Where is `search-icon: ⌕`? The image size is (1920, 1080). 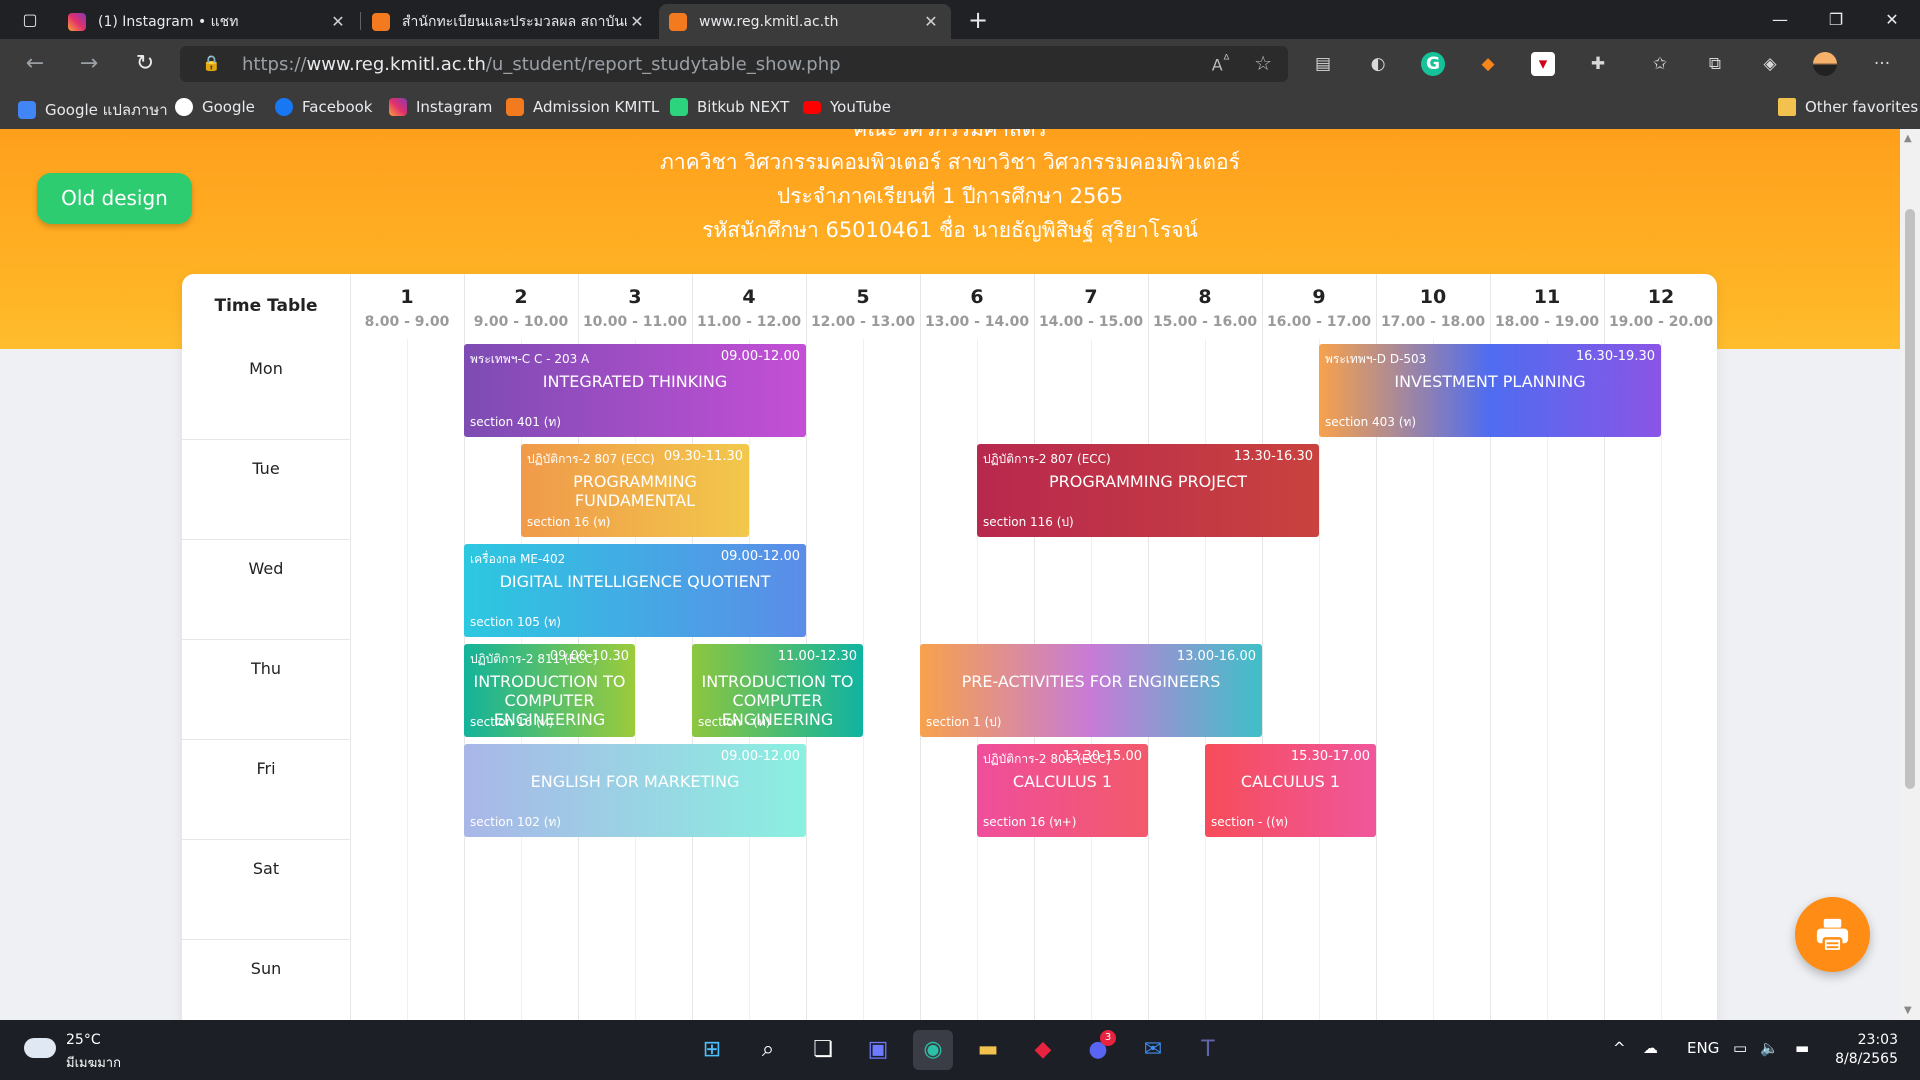 search-icon: ⌕ is located at coordinates (768, 1050).